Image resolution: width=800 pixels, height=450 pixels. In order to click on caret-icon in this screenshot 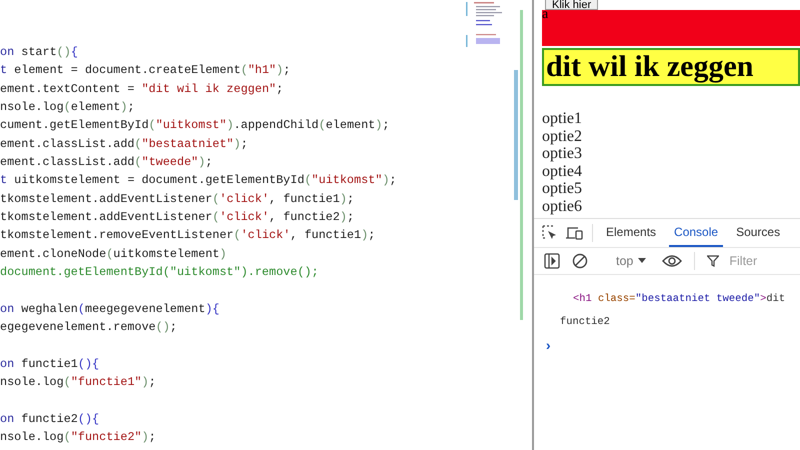, I will do `click(642, 261)`.